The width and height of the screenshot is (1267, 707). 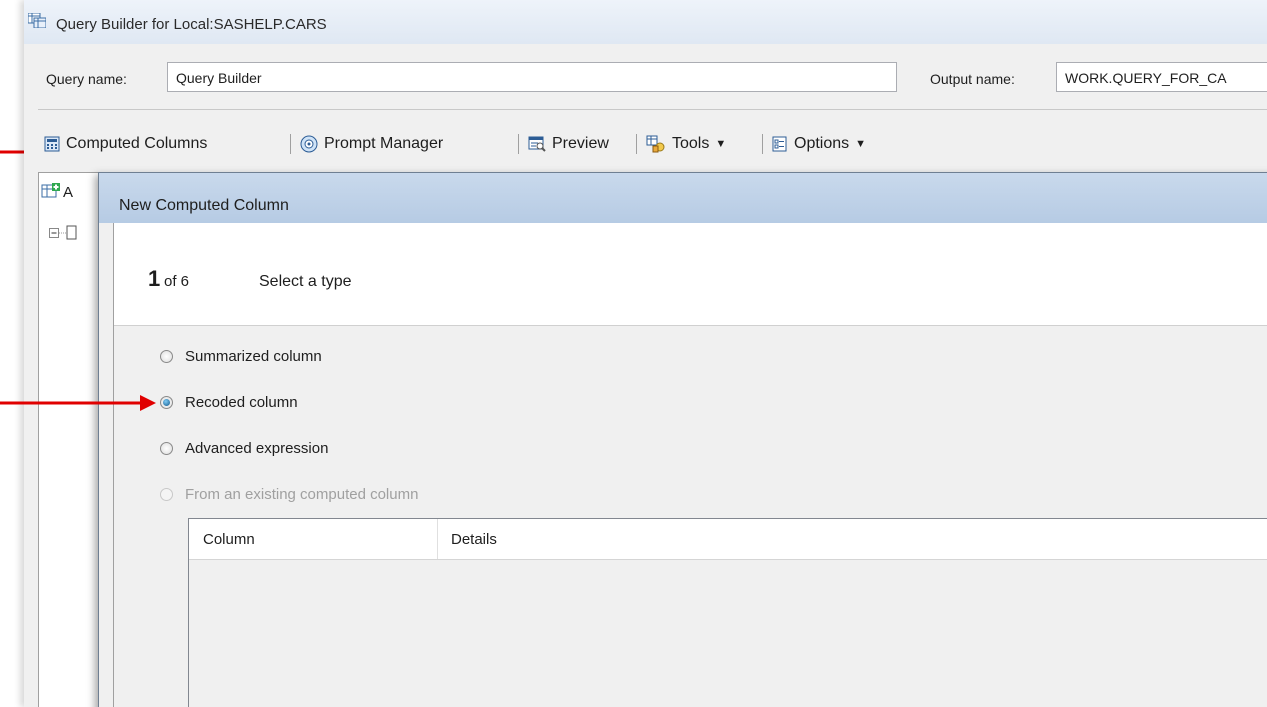 I want to click on dialog-title-bar: New Computed Column, so click(x=683, y=198).